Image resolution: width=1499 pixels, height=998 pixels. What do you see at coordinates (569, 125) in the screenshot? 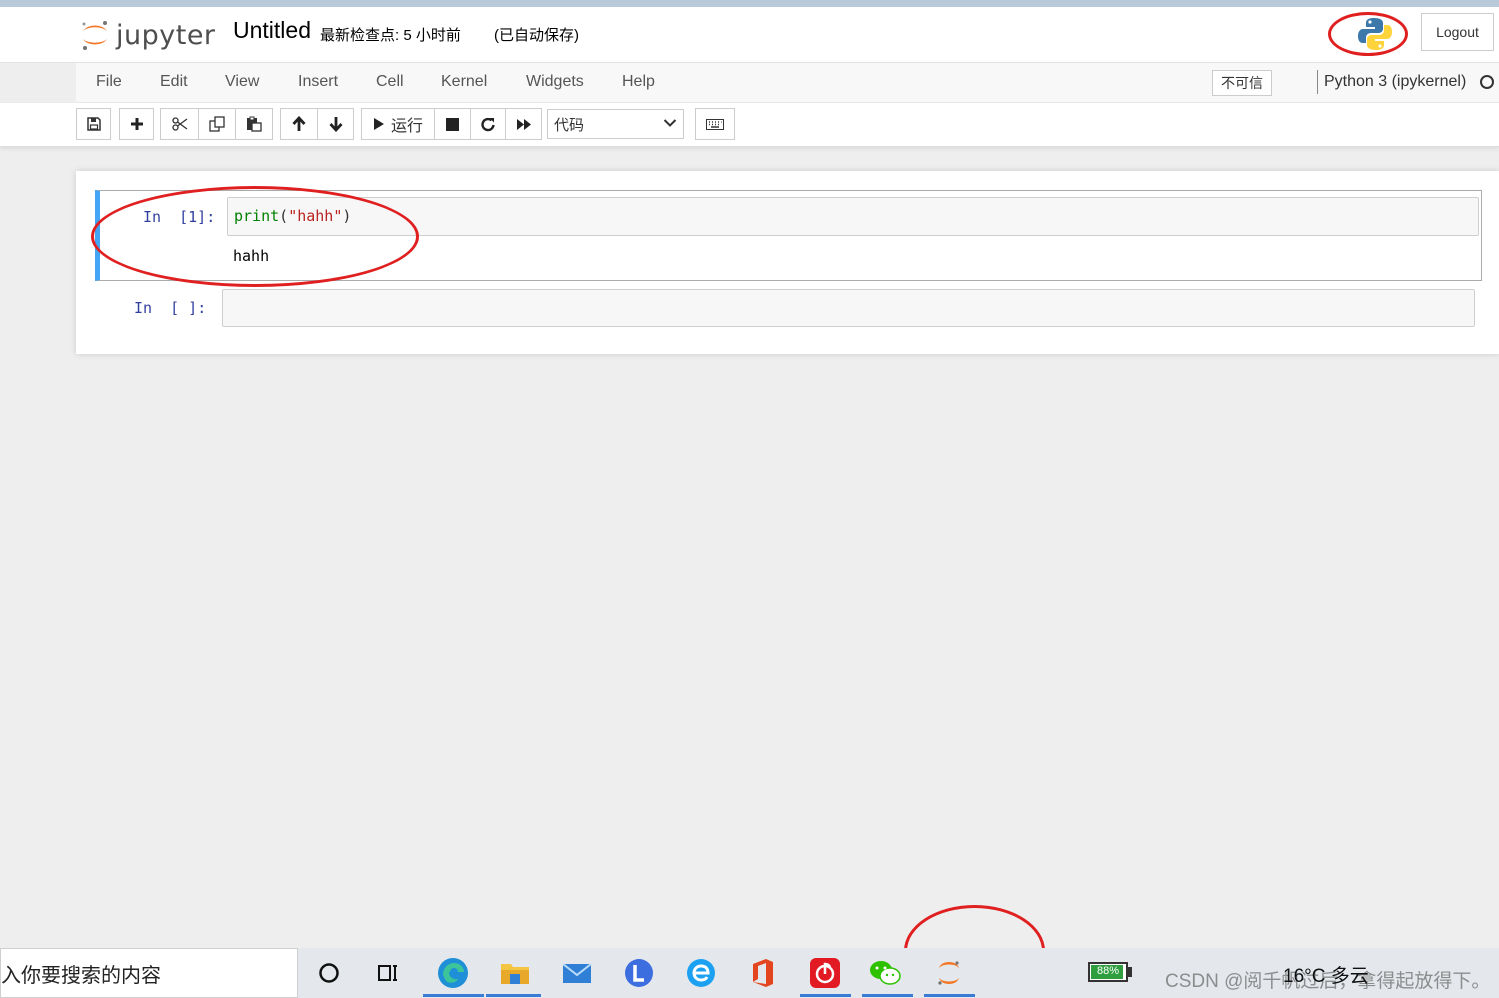
I see `cell-type-value: 代码` at bounding box center [569, 125].